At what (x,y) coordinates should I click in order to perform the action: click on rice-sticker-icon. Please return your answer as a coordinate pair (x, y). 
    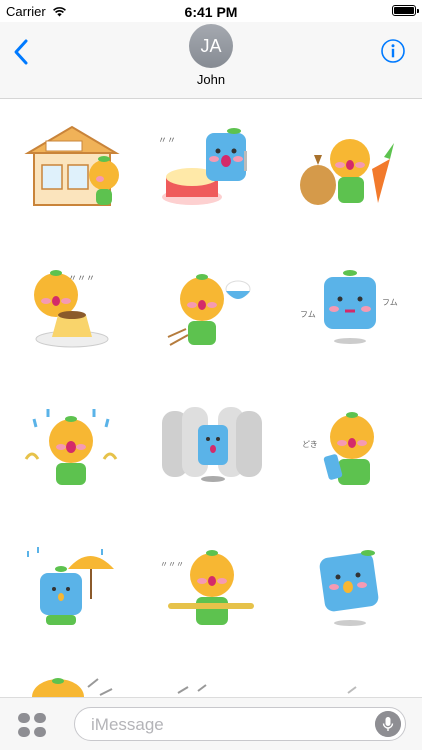
    Looking at the image, I should click on (211, 309).